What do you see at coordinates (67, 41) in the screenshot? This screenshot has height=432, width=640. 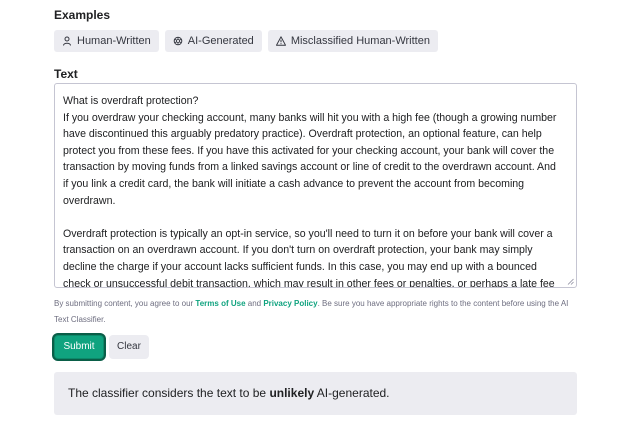 I see `person-icon` at bounding box center [67, 41].